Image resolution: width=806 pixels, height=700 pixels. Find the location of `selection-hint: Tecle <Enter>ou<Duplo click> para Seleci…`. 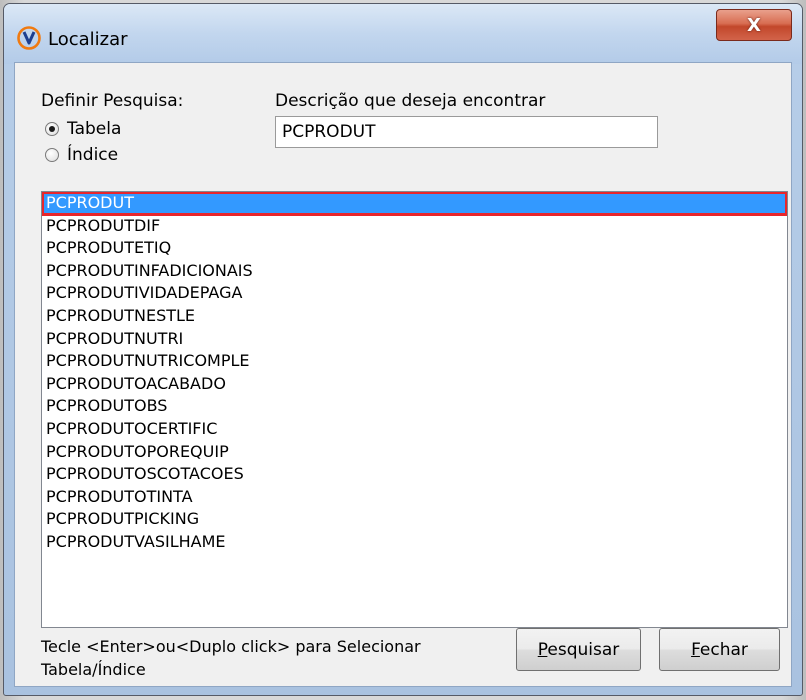

selection-hint: Tecle <Enter>ou<Duplo click> para Seleci… is located at coordinates (271, 658).